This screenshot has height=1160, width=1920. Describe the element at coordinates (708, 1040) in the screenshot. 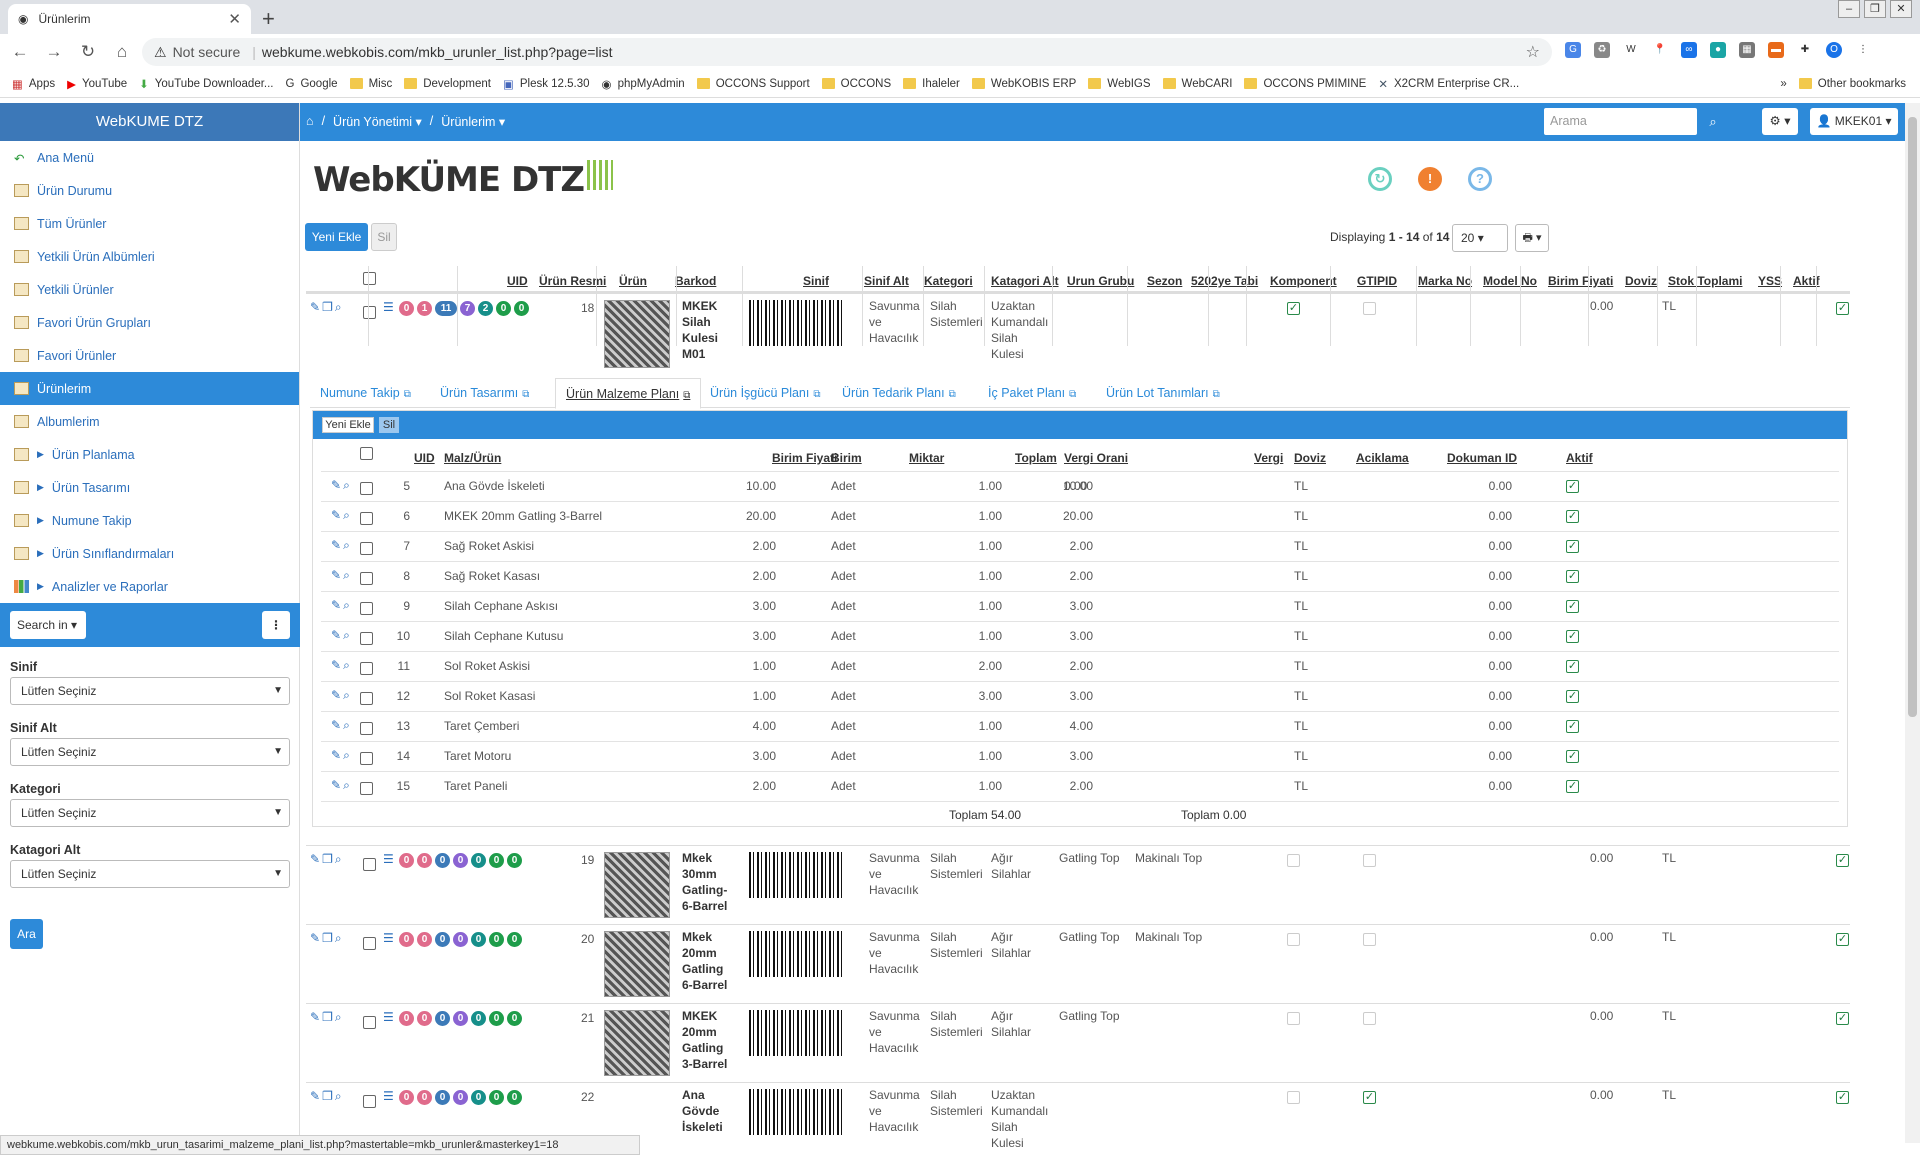

I see `product-name: MKEK 20mm Gatling 3-Barrel` at that location.